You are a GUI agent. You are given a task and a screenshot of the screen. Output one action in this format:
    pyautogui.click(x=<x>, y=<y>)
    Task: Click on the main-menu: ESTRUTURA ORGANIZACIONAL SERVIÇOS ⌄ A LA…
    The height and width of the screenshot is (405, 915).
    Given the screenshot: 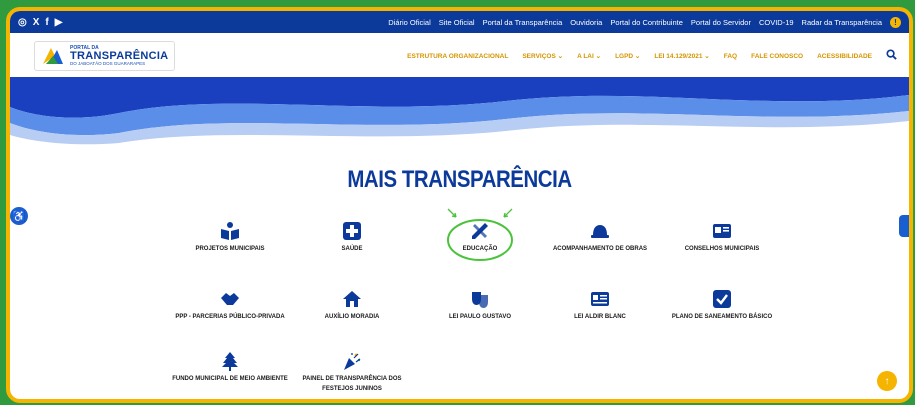 What is the action you would take?
    pyautogui.click(x=652, y=56)
    